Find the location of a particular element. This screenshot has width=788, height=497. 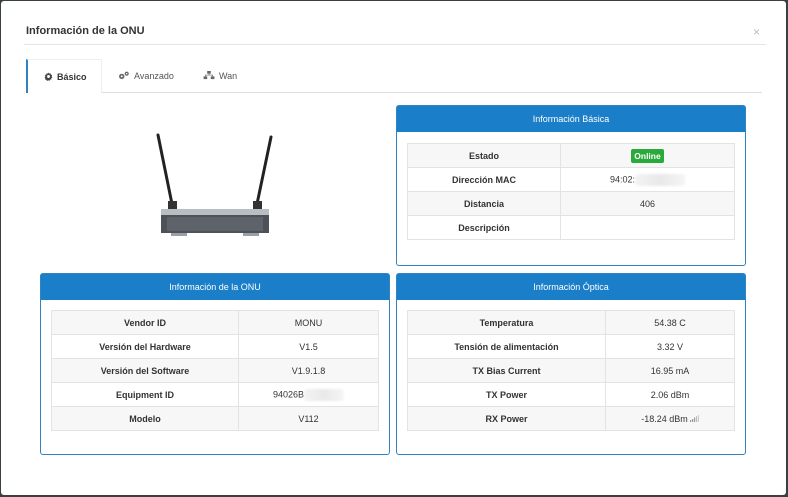

mac-value: 94:02: is located at coordinates (622, 178).